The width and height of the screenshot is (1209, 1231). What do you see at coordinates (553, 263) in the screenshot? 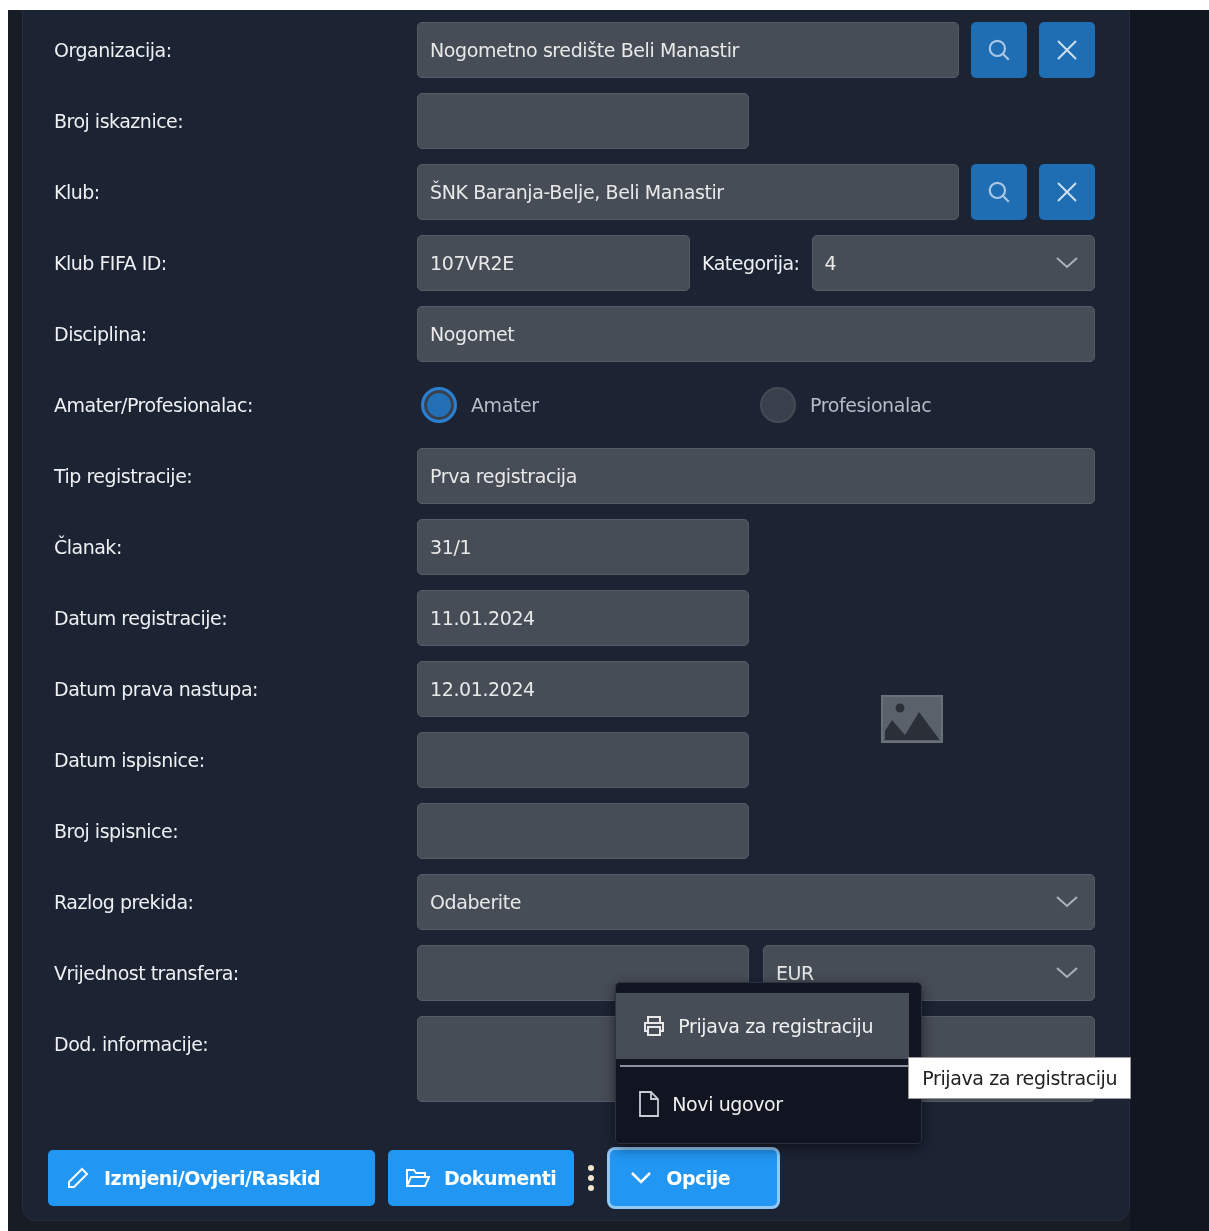
I see `input-field: 107VR2E` at bounding box center [553, 263].